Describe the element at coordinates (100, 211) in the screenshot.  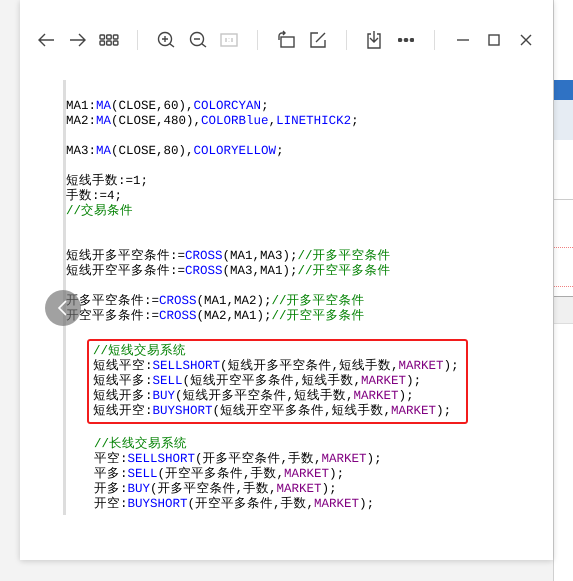
I see `code-comment: //交易条件` at that location.